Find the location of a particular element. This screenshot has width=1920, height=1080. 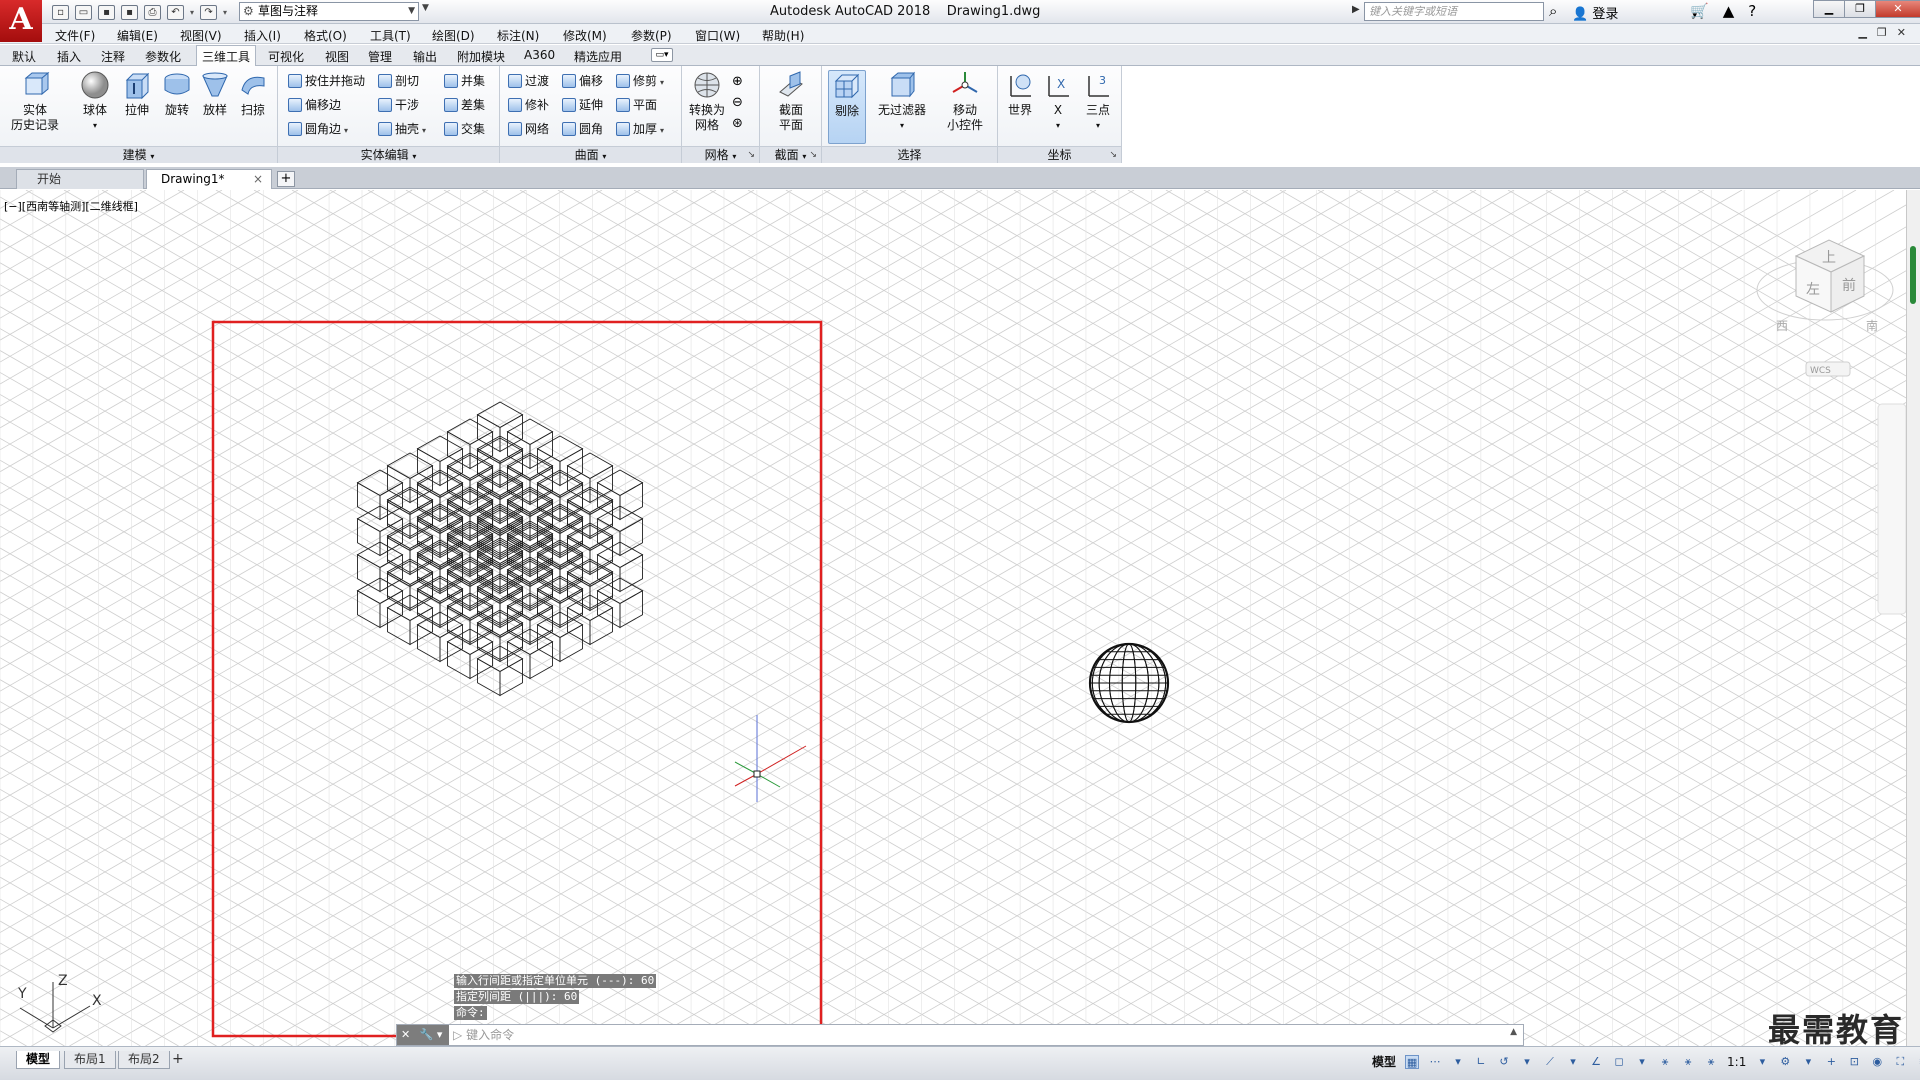

model-space-button: 模型 is located at coordinates (1384, 1061).